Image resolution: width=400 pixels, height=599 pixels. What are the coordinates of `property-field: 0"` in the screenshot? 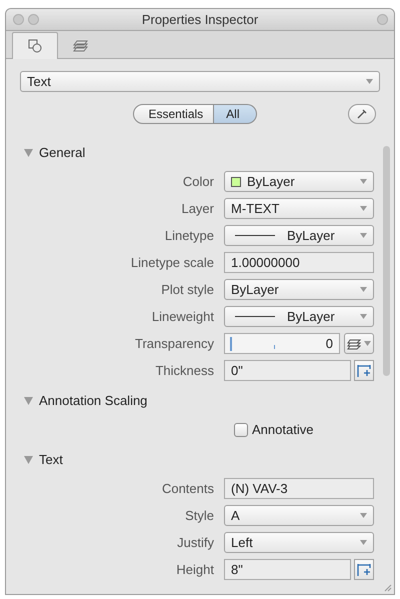 It's located at (287, 370).